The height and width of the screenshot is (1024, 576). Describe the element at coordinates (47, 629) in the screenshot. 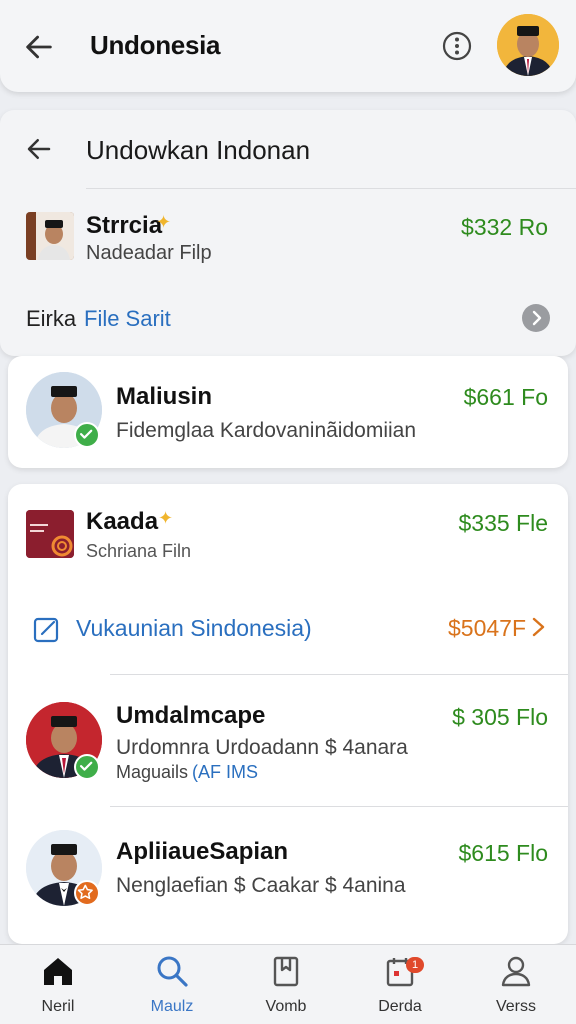

I see `edit-icon` at that location.